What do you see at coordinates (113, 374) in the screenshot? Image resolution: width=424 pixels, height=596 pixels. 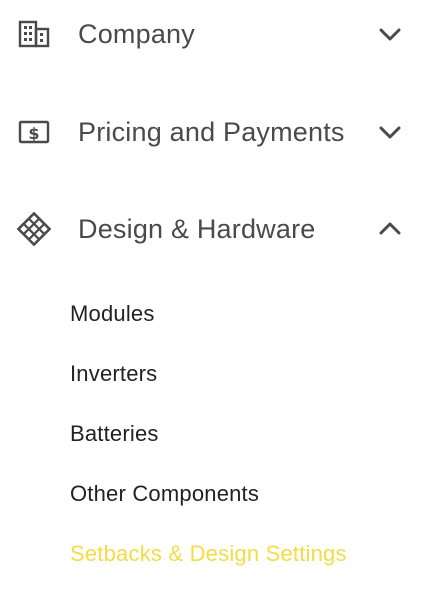 I see `submenu-item-inverters: Inverters` at bounding box center [113, 374].